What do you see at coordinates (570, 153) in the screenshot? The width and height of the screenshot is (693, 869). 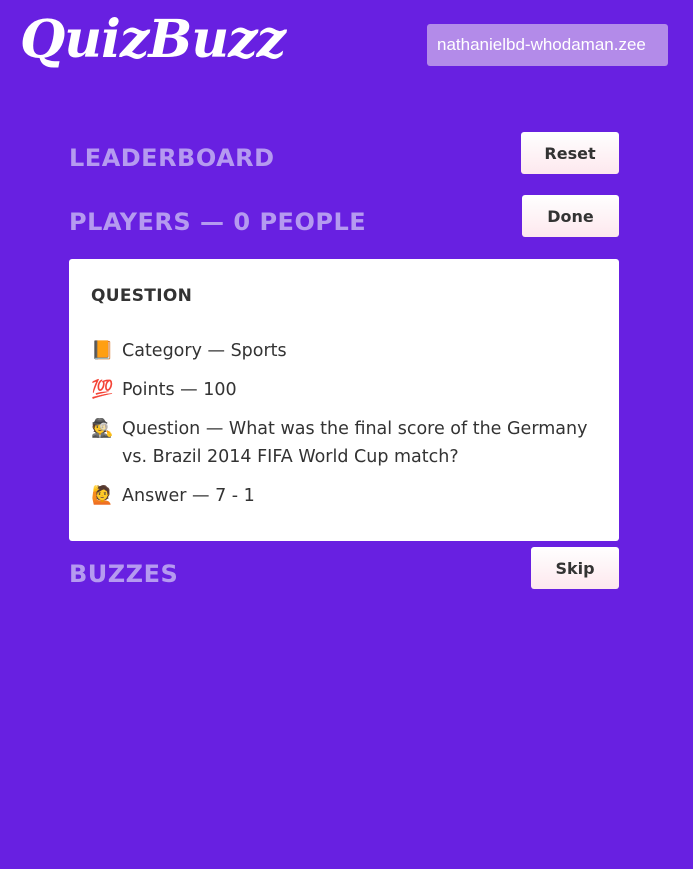 I see `reset-button: Reset` at bounding box center [570, 153].